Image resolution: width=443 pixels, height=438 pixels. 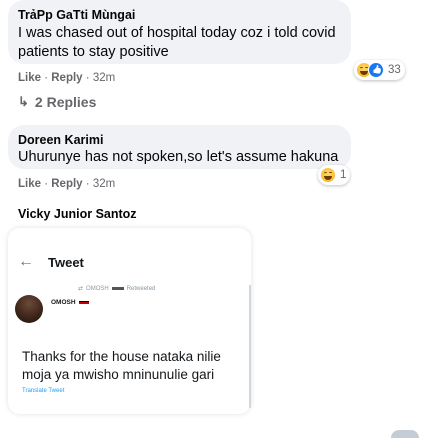 I want to click on avatar, so click(x=29, y=309).